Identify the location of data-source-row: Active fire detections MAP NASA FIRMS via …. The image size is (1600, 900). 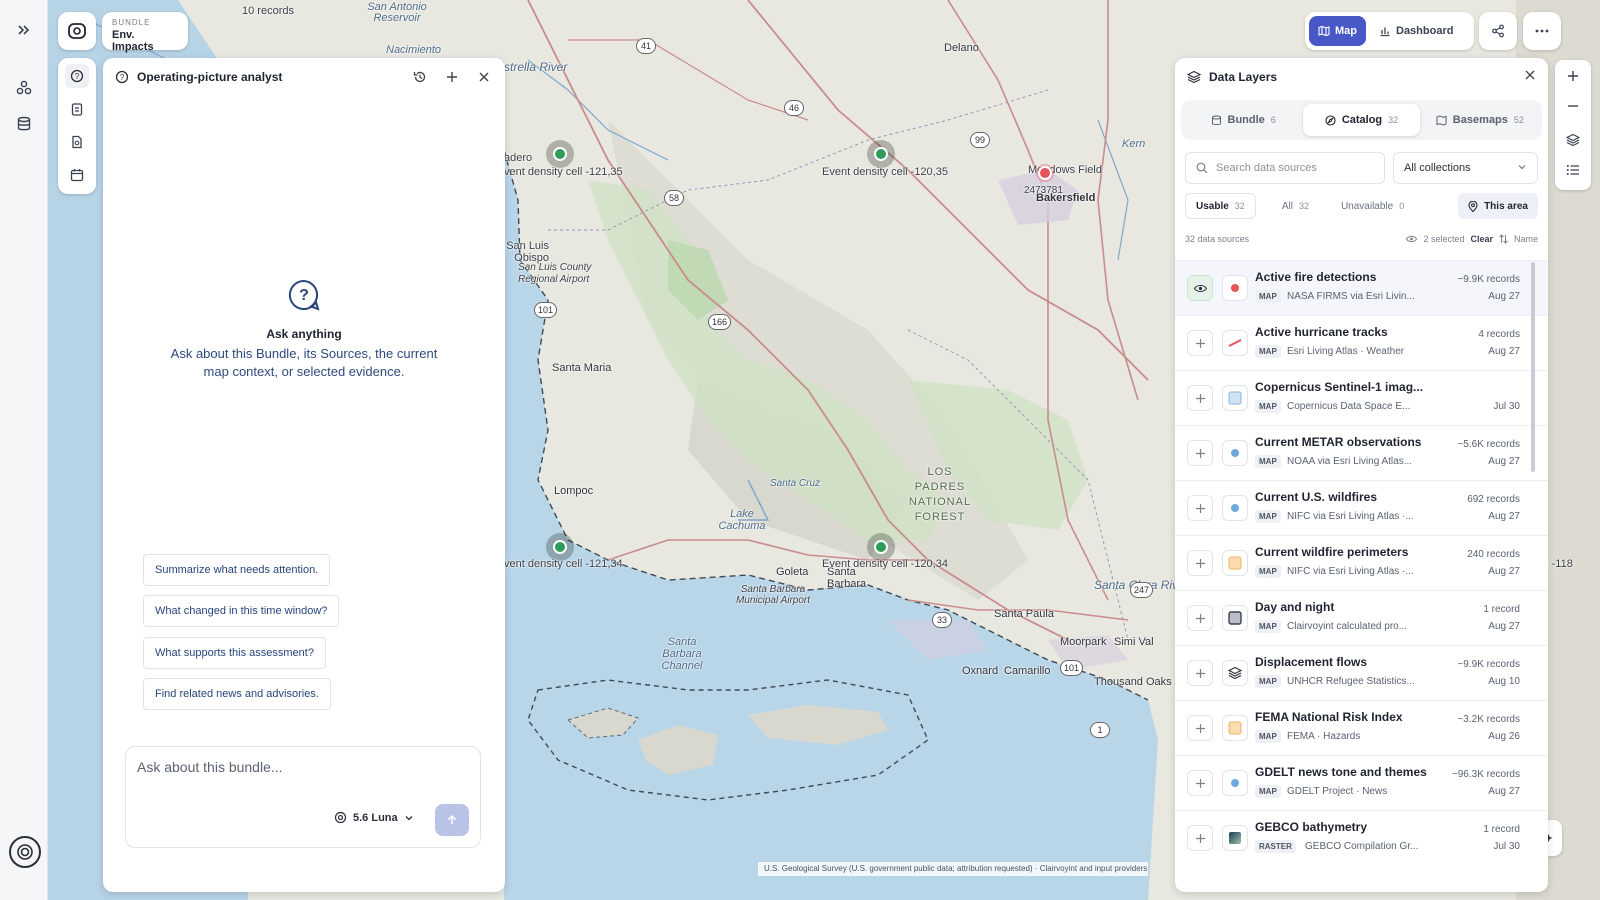
(1361, 287).